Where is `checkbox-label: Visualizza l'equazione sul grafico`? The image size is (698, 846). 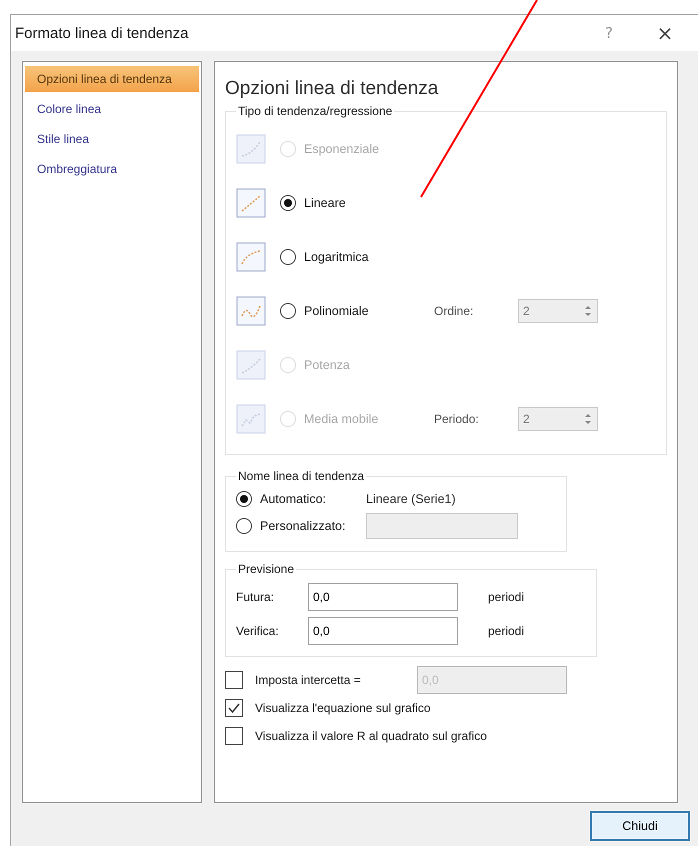
checkbox-label: Visualizza l'equazione sul grafico is located at coordinates (343, 708).